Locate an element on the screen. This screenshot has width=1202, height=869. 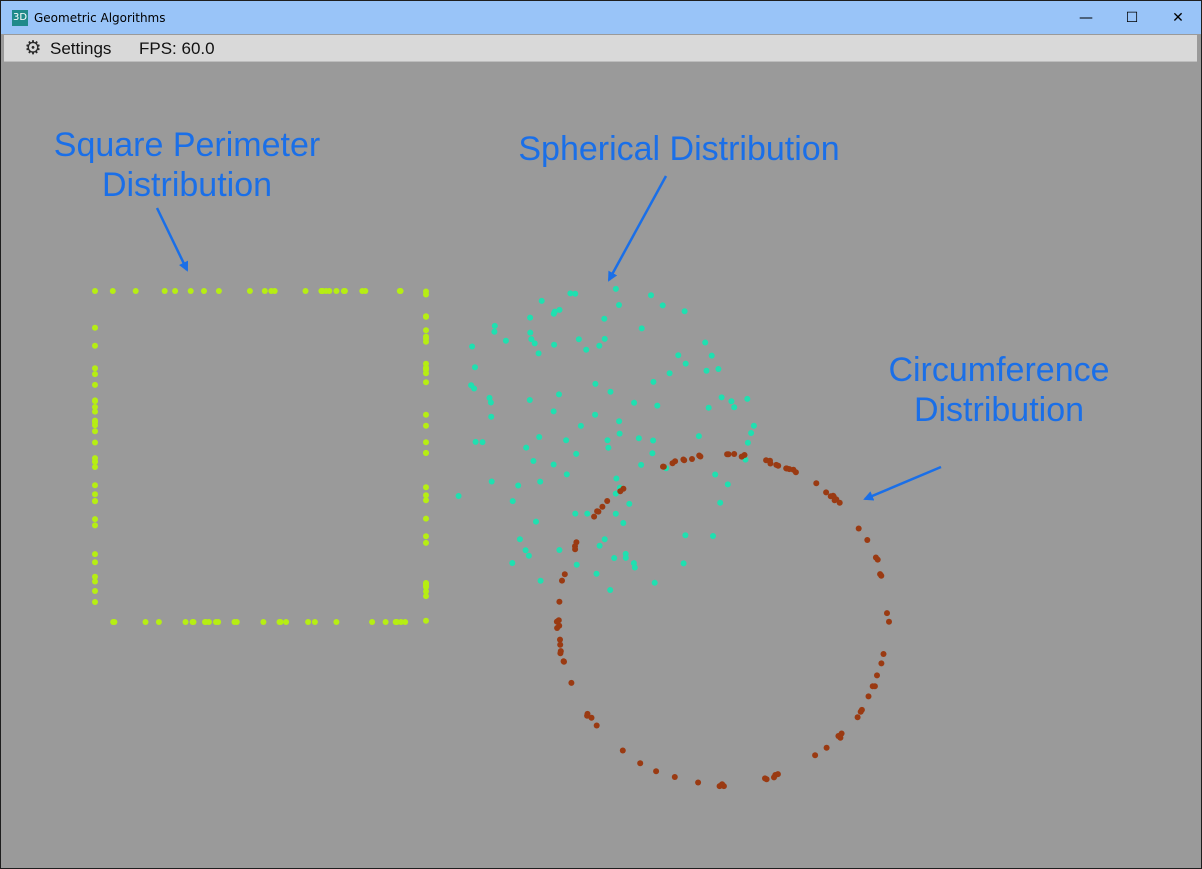
close-button: ✕ is located at coordinates (1178, 17).